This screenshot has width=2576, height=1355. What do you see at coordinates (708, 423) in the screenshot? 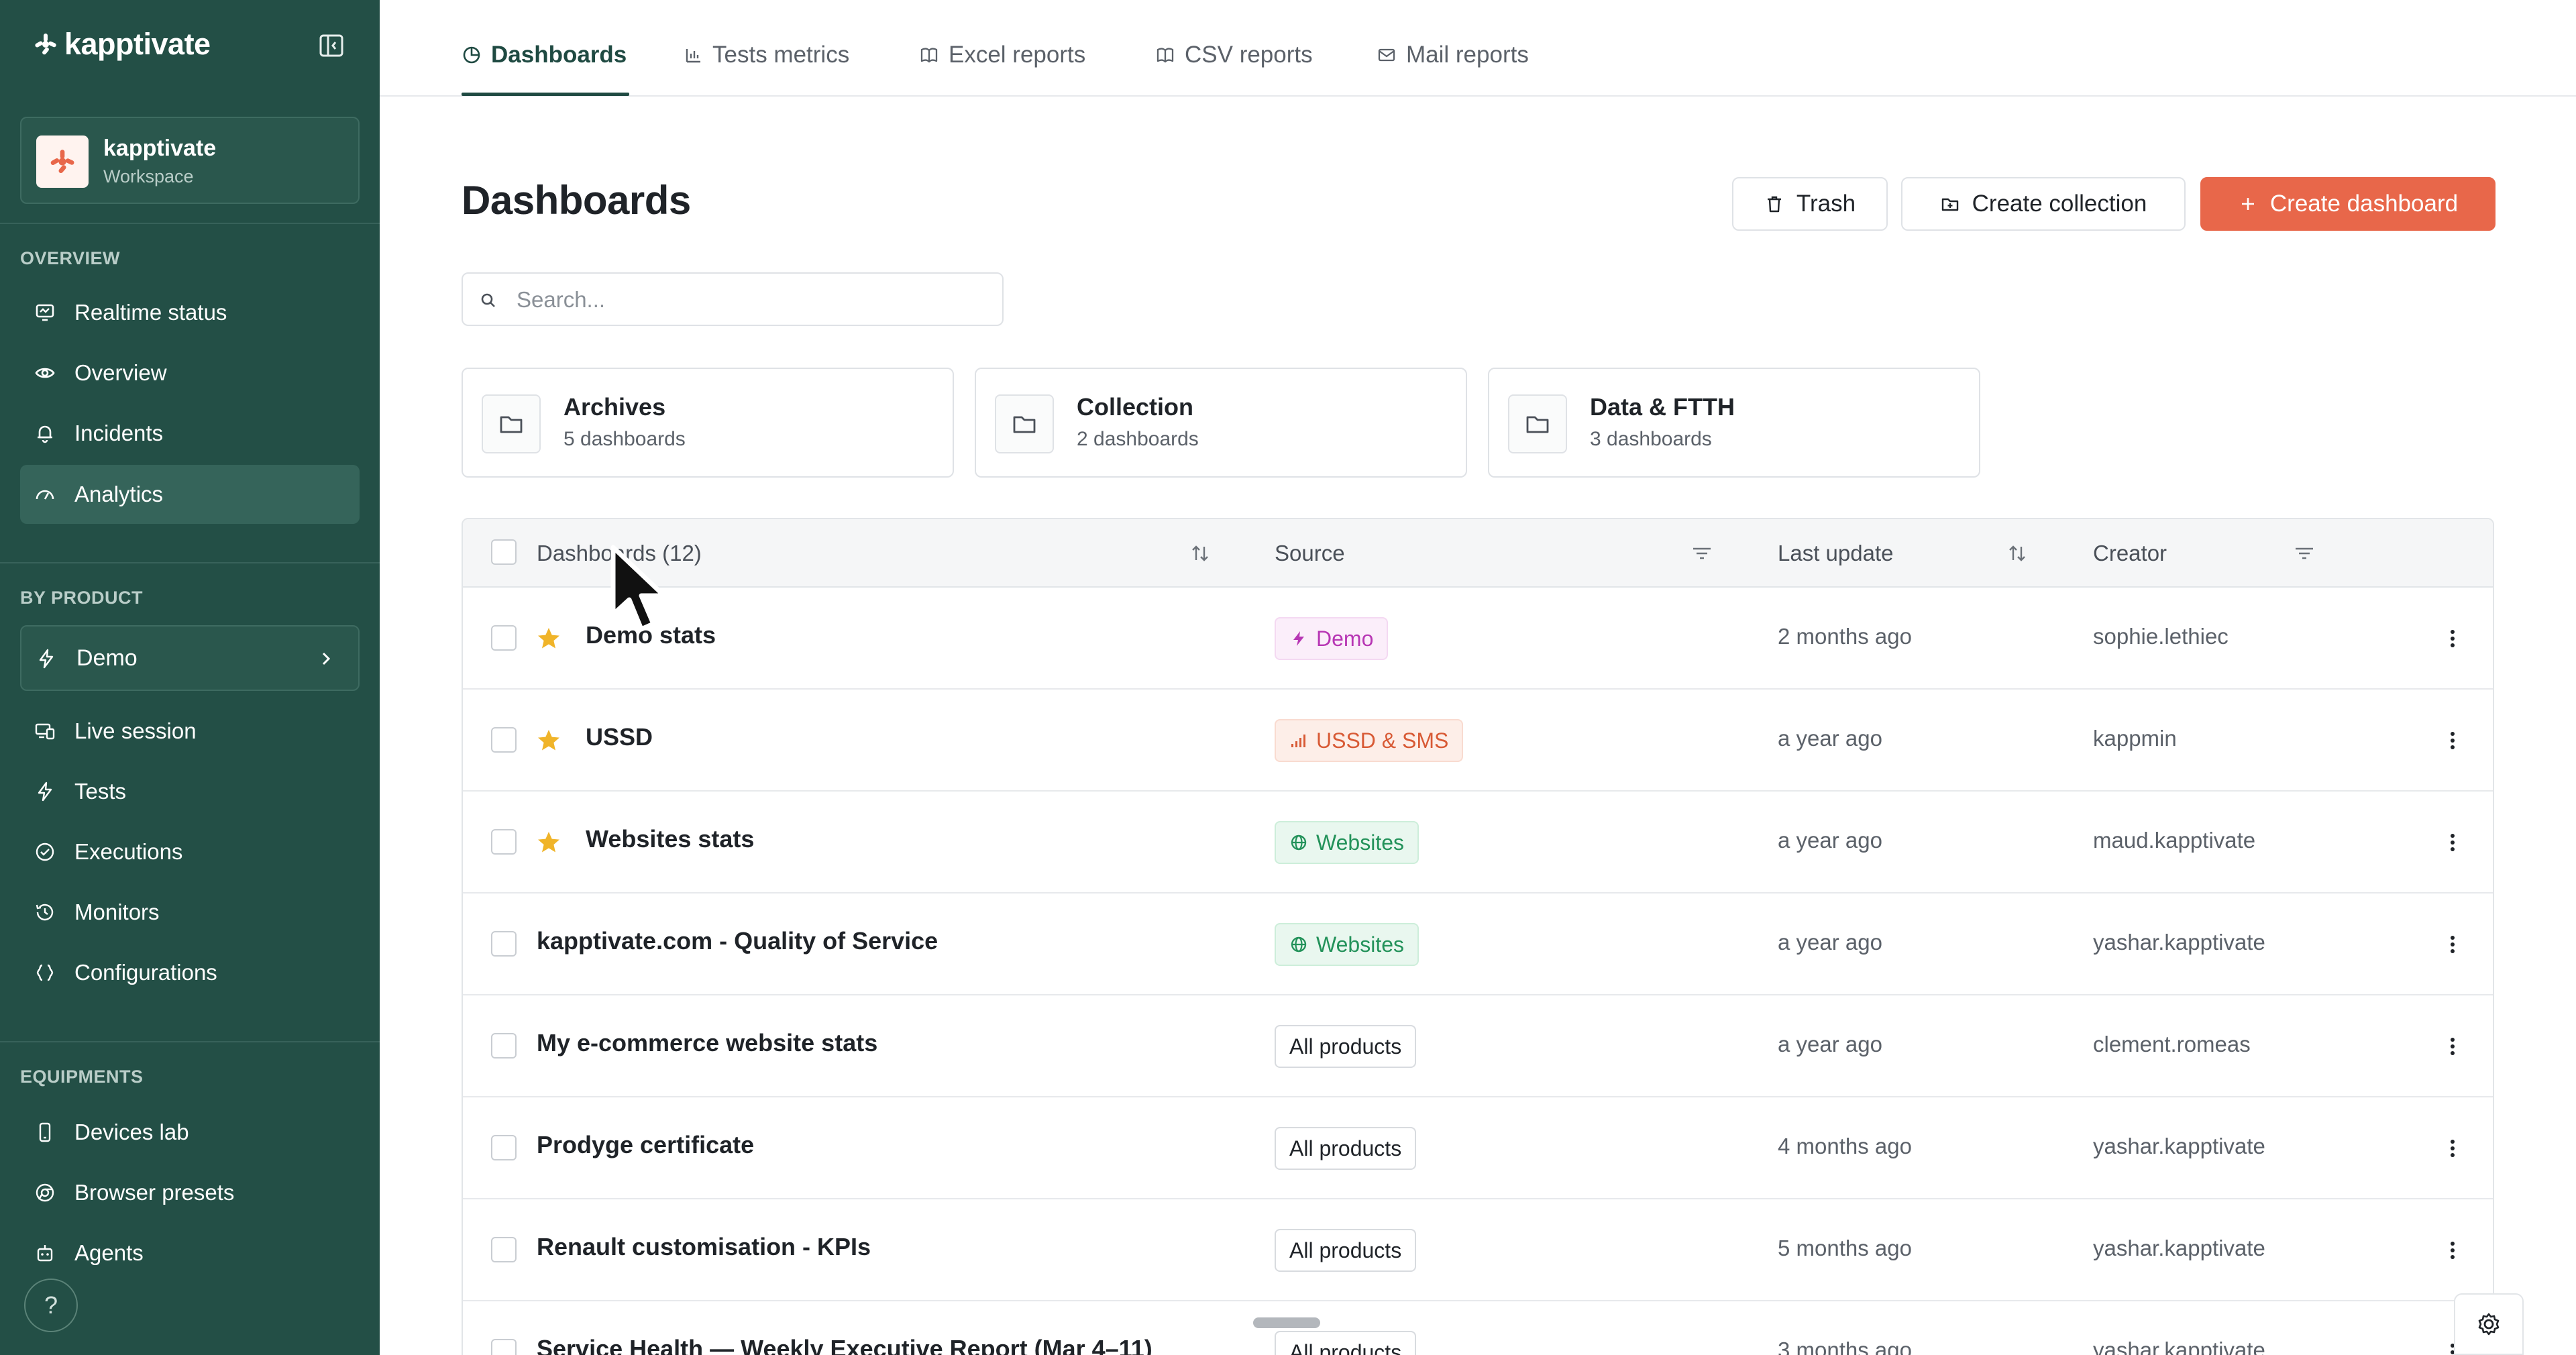
I see `collection-card-archives: Archives 5 dashboards` at bounding box center [708, 423].